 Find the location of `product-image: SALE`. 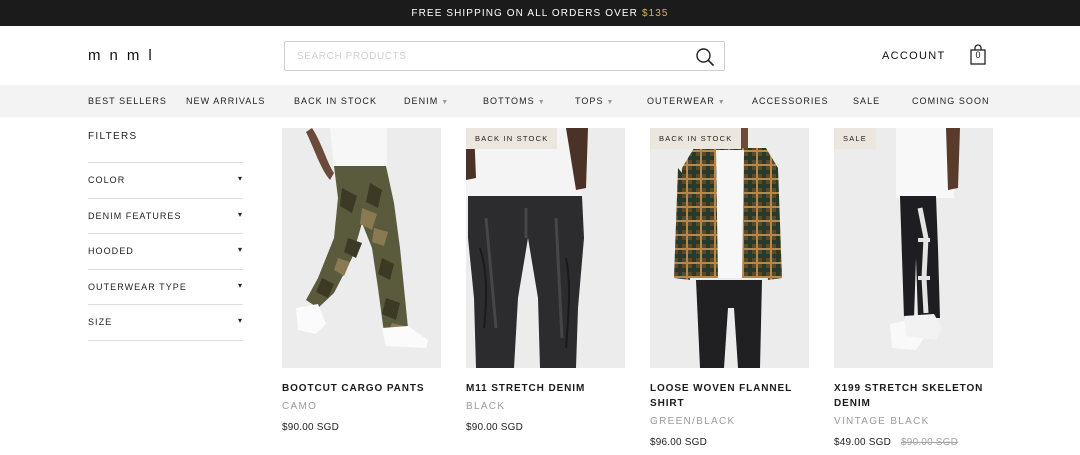

product-image: SALE is located at coordinates (913, 248).